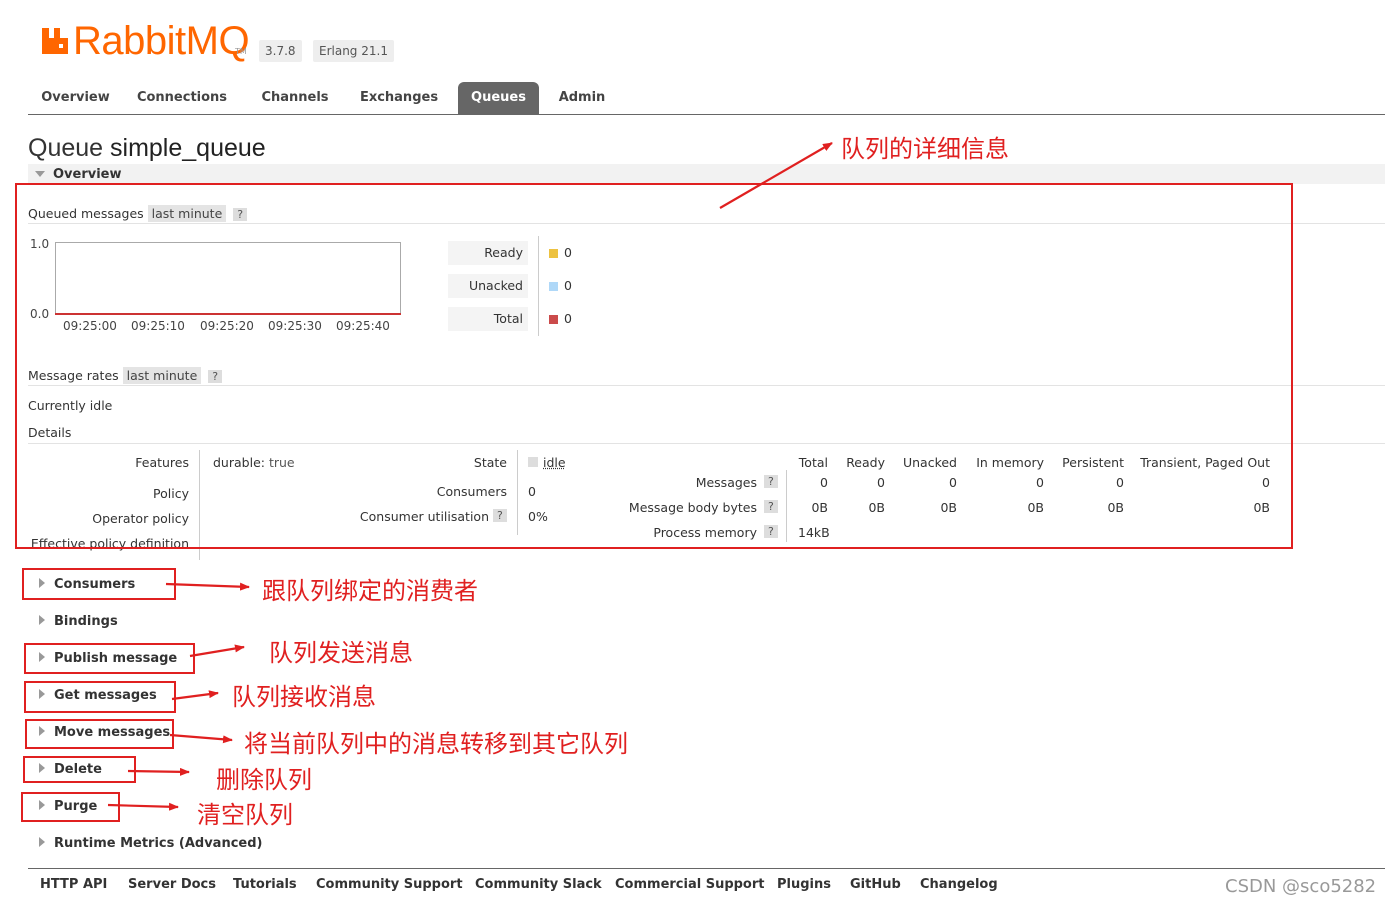 This screenshot has height=905, width=1385. I want to click on annotation-get-text: 队列接收消息, so click(304, 697).